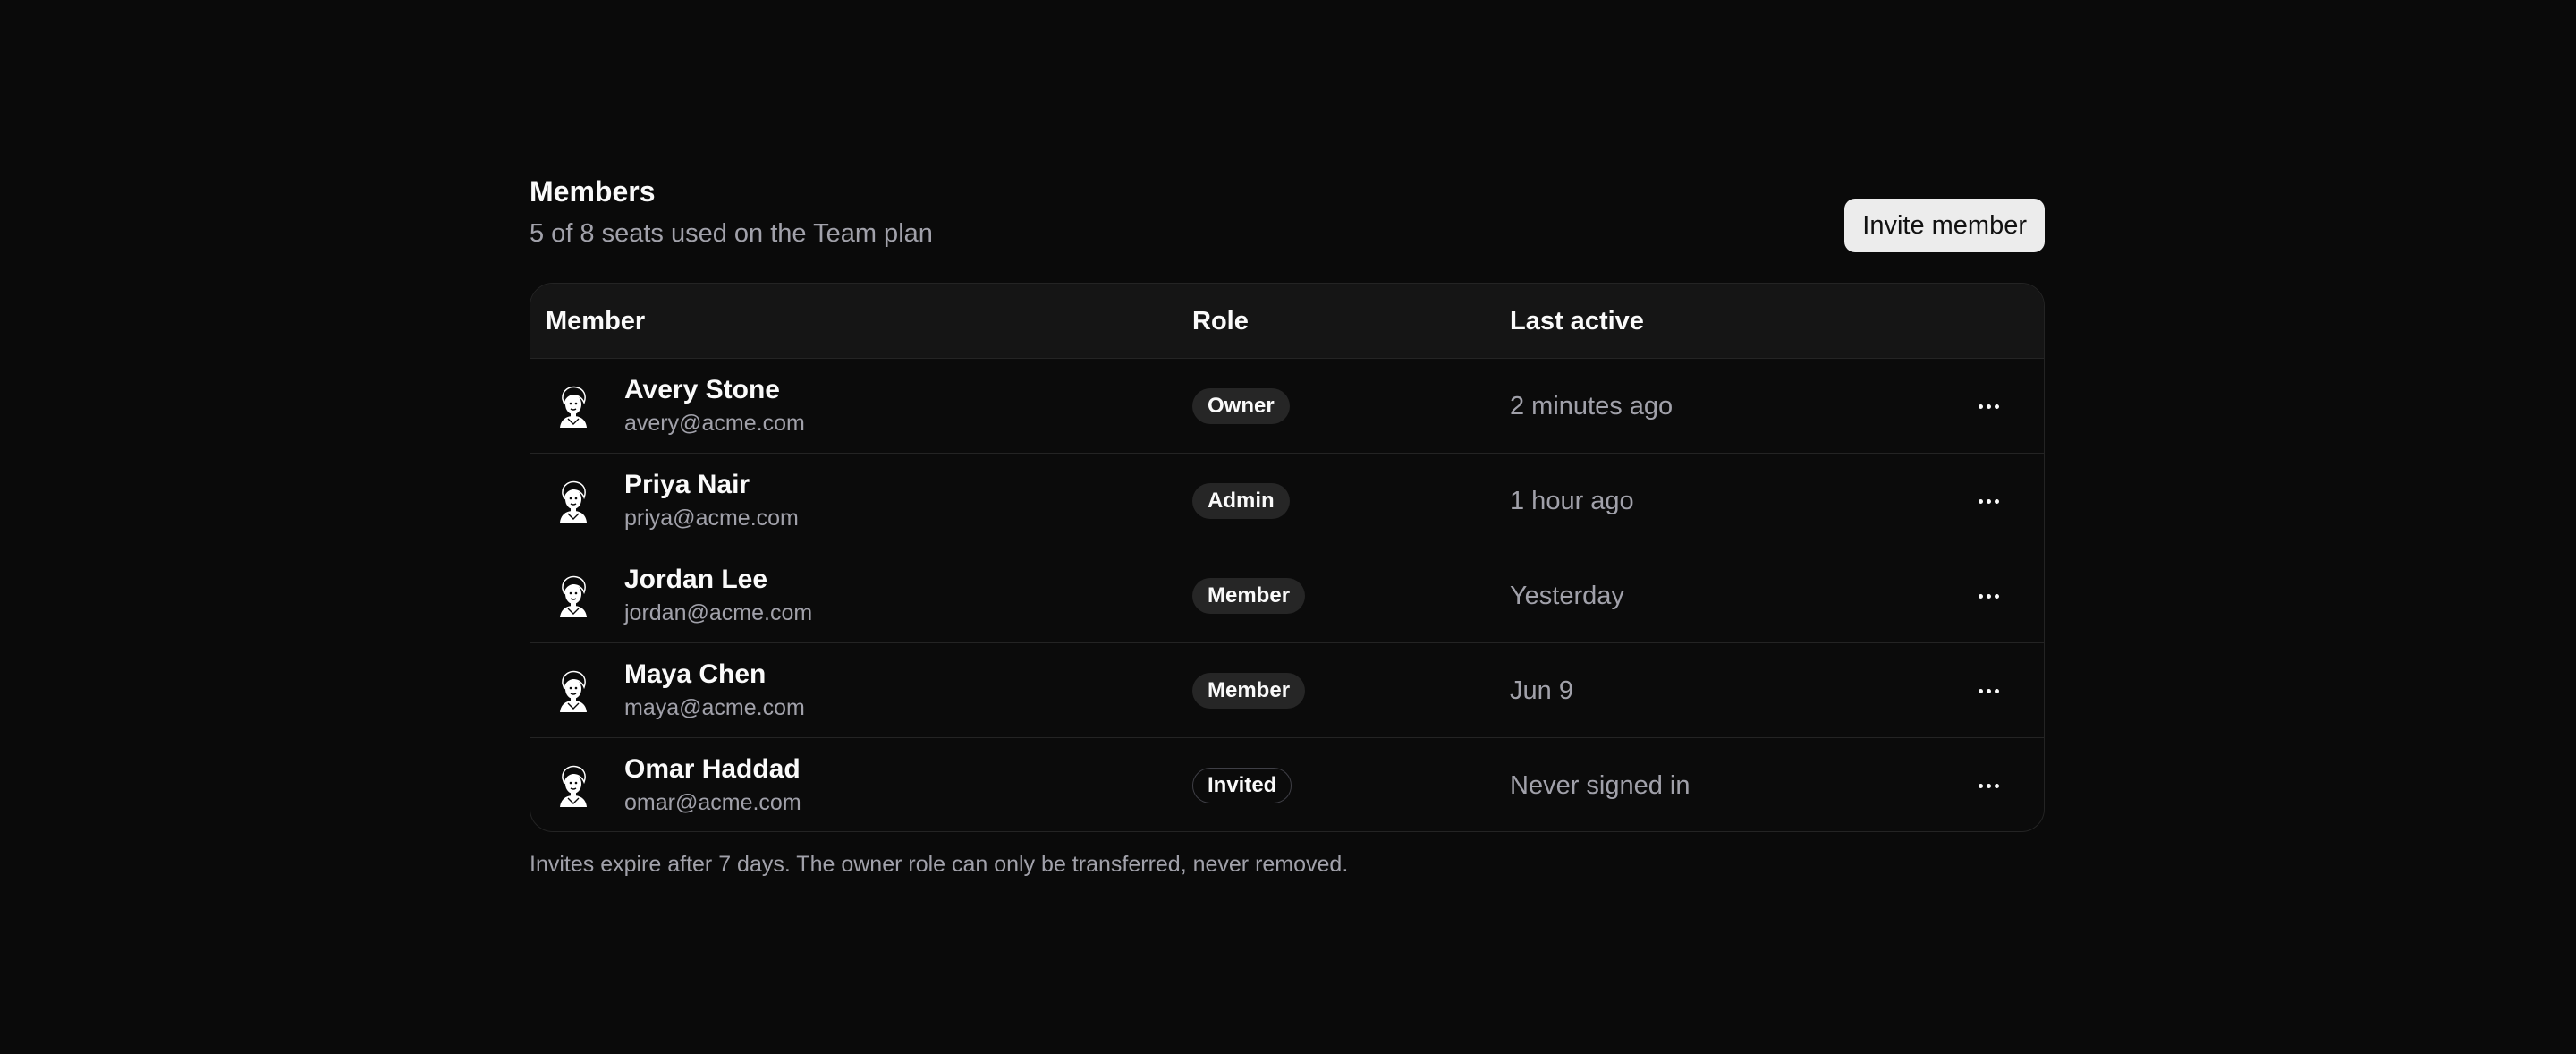 Image resolution: width=2576 pixels, height=1054 pixels. I want to click on last-active-text: 2 minutes ago, so click(1592, 406).